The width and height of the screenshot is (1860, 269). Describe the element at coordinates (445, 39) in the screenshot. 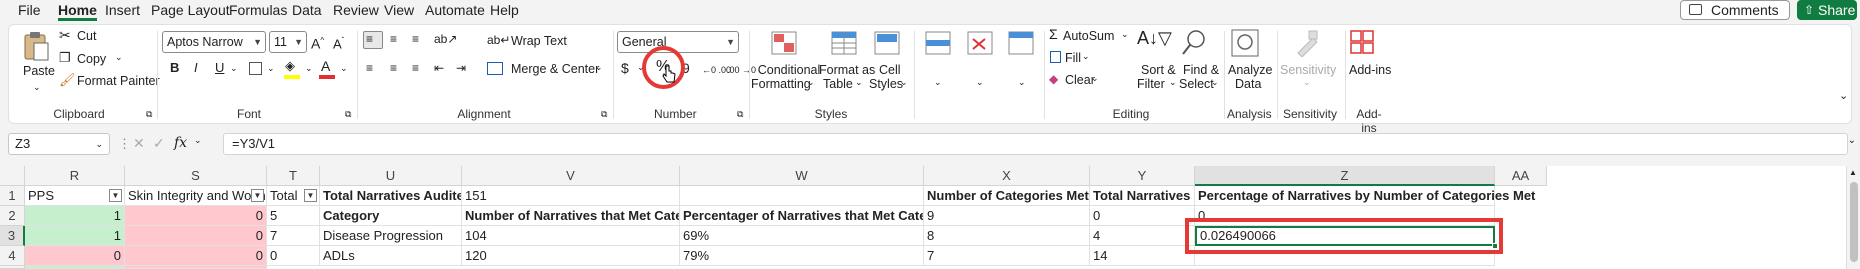

I see `orientation-icon: ab↗` at that location.